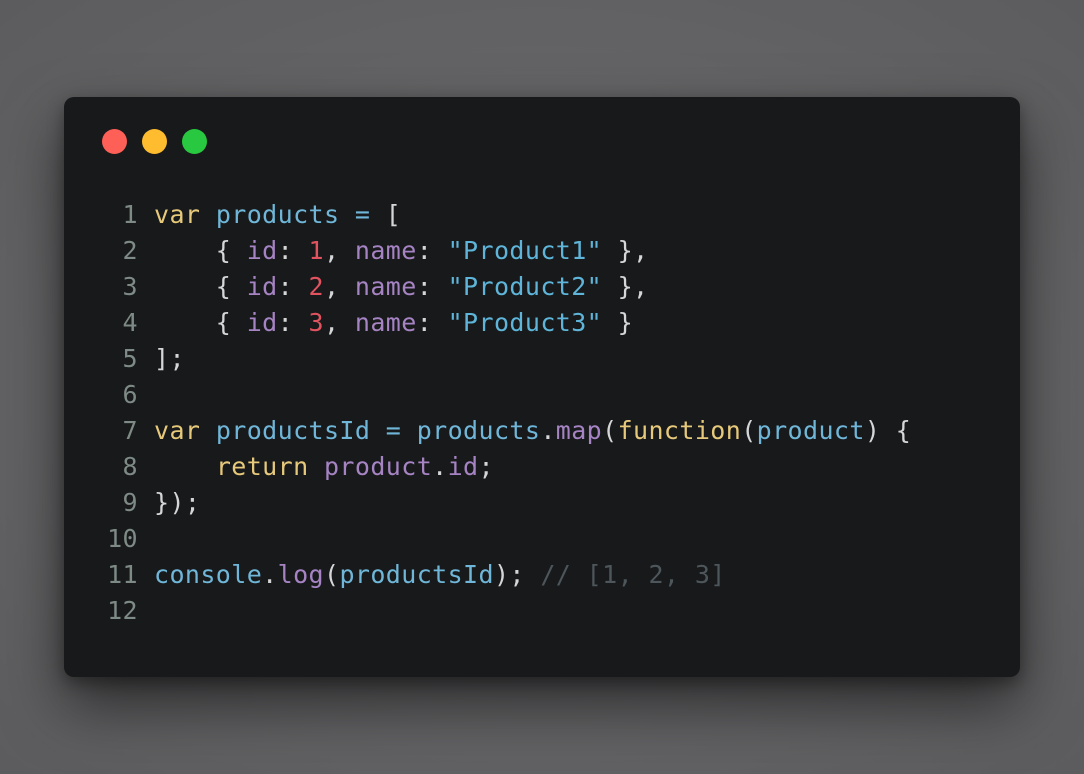 The image size is (1084, 774). I want to click on window-controls, so click(154, 141).